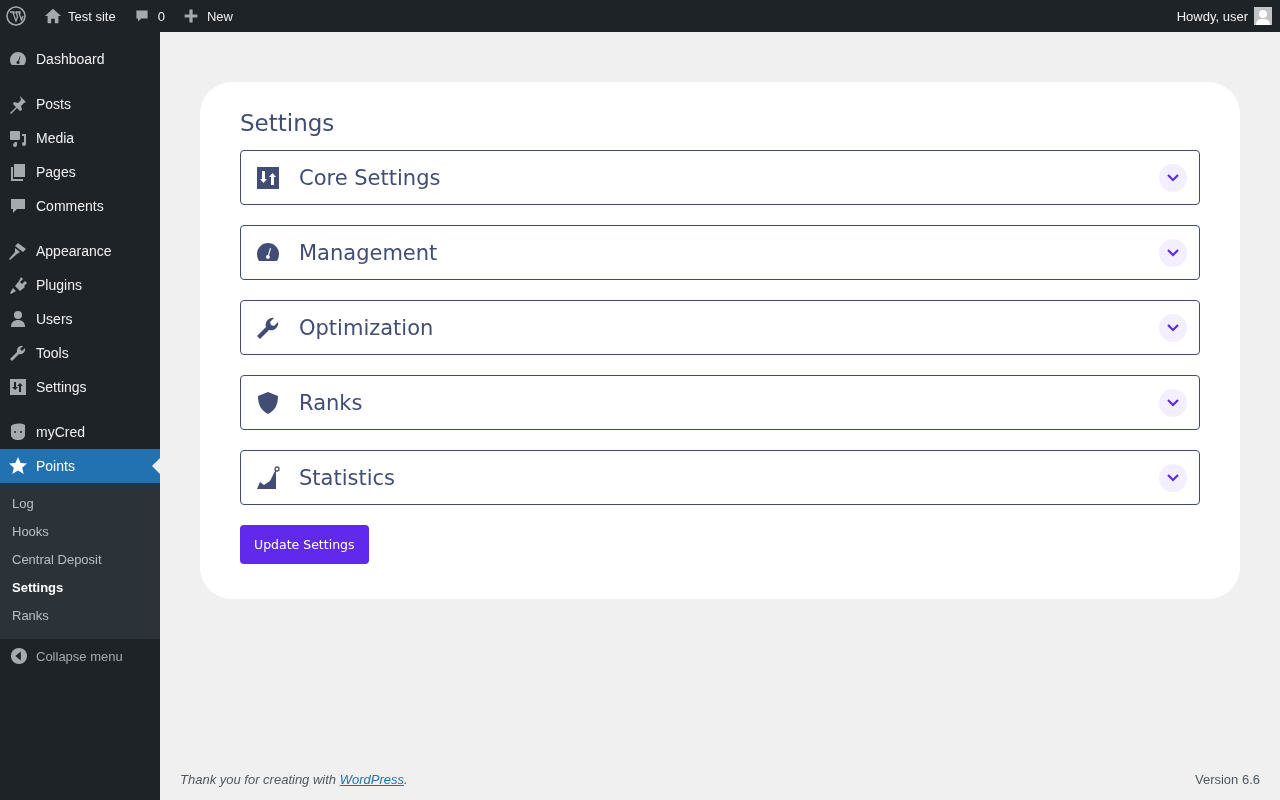 The image size is (1280, 800). I want to click on sidebar-item: Plugins, so click(80, 285).